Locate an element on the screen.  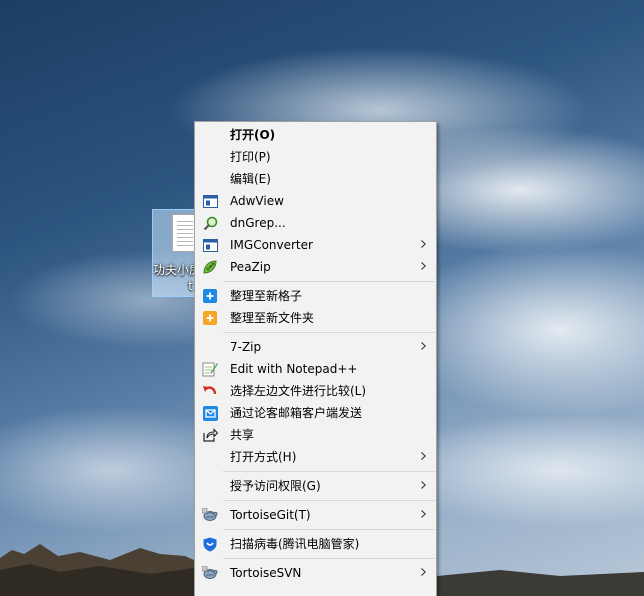
share-icon is located at coordinates (210, 435).